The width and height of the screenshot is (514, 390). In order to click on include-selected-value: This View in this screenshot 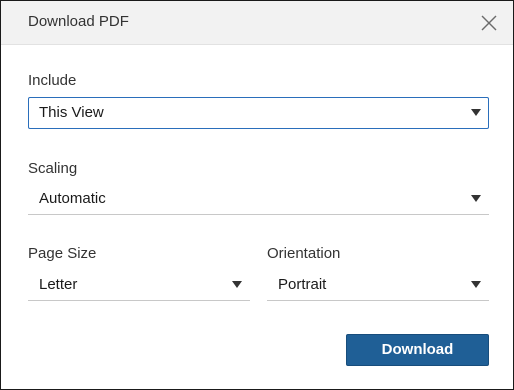, I will do `click(71, 112)`.